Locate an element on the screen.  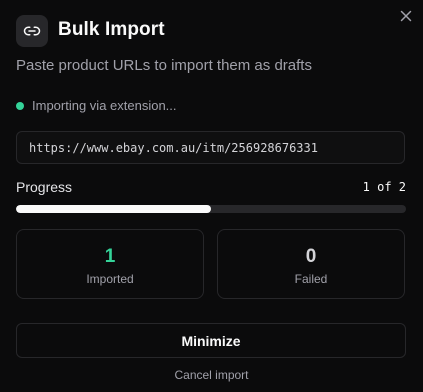
imported-stat-card: 1 Imported is located at coordinates (110, 264).